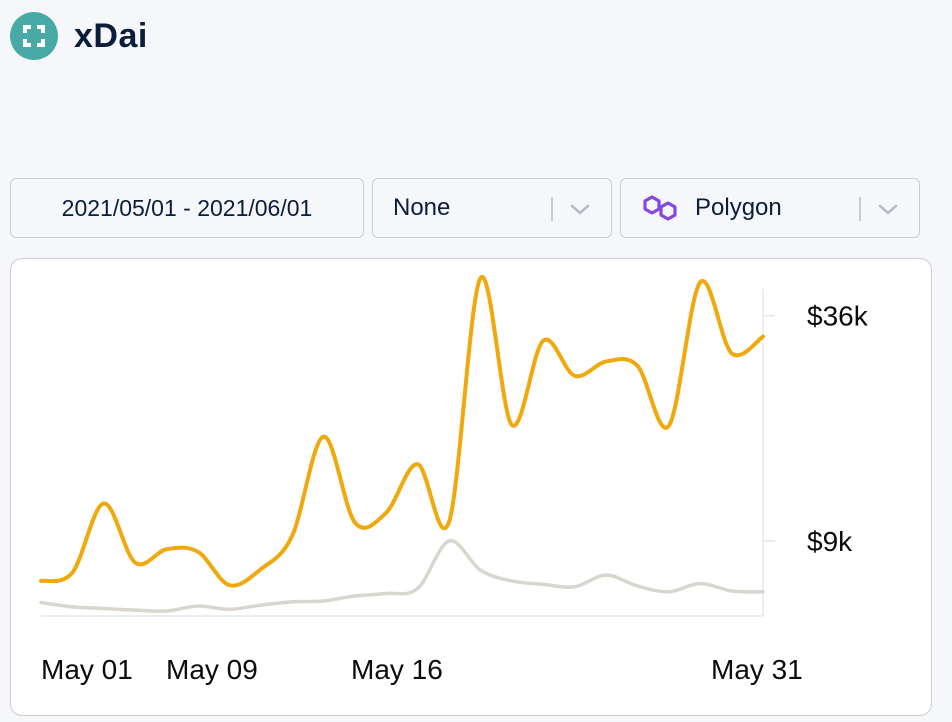 The height and width of the screenshot is (722, 952). What do you see at coordinates (661, 208) in the screenshot?
I see `polygon-logo-icon` at bounding box center [661, 208].